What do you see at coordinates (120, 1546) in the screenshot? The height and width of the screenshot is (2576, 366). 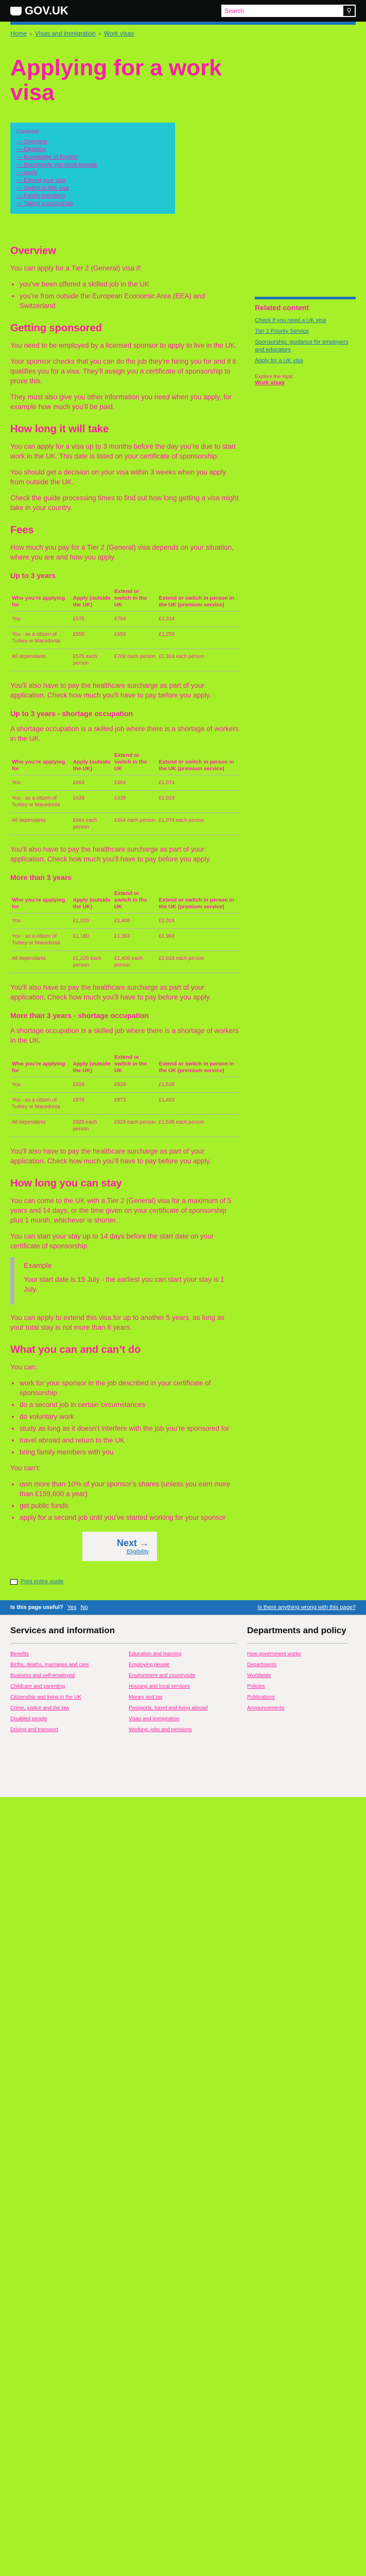 I see `next-page-link: Next → Eligibility` at bounding box center [120, 1546].